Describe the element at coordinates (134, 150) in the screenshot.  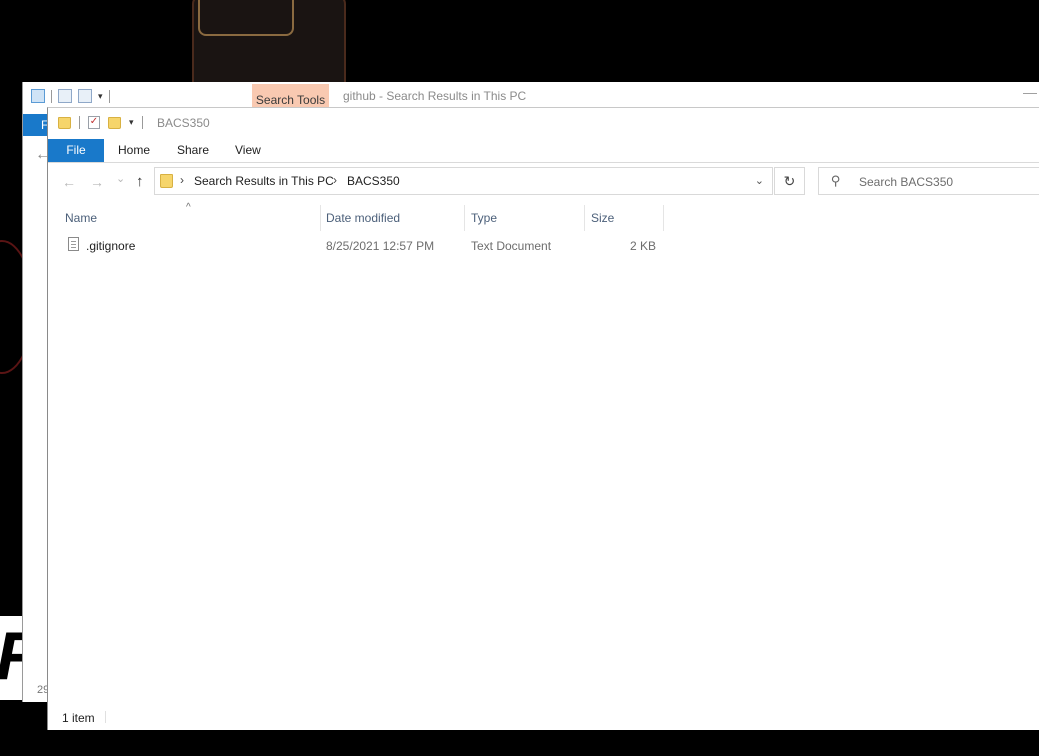
I see `tab-home: Home` at that location.